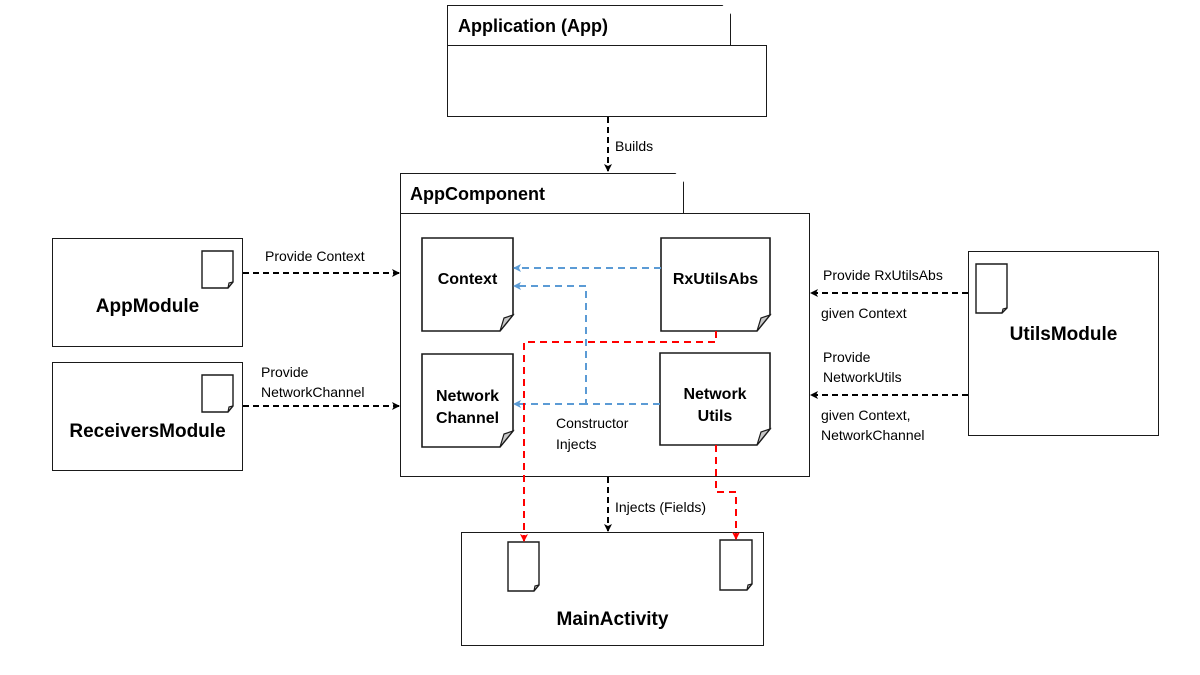 This screenshot has height=675, width=1200. What do you see at coordinates (315, 256) in the screenshot?
I see `provide-context-label: Provide Context` at bounding box center [315, 256].